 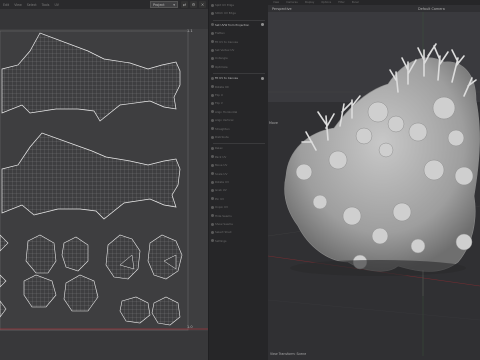 I want to click on tool-menu-item-label: Stitch UV Edge, so click(x=225, y=13).